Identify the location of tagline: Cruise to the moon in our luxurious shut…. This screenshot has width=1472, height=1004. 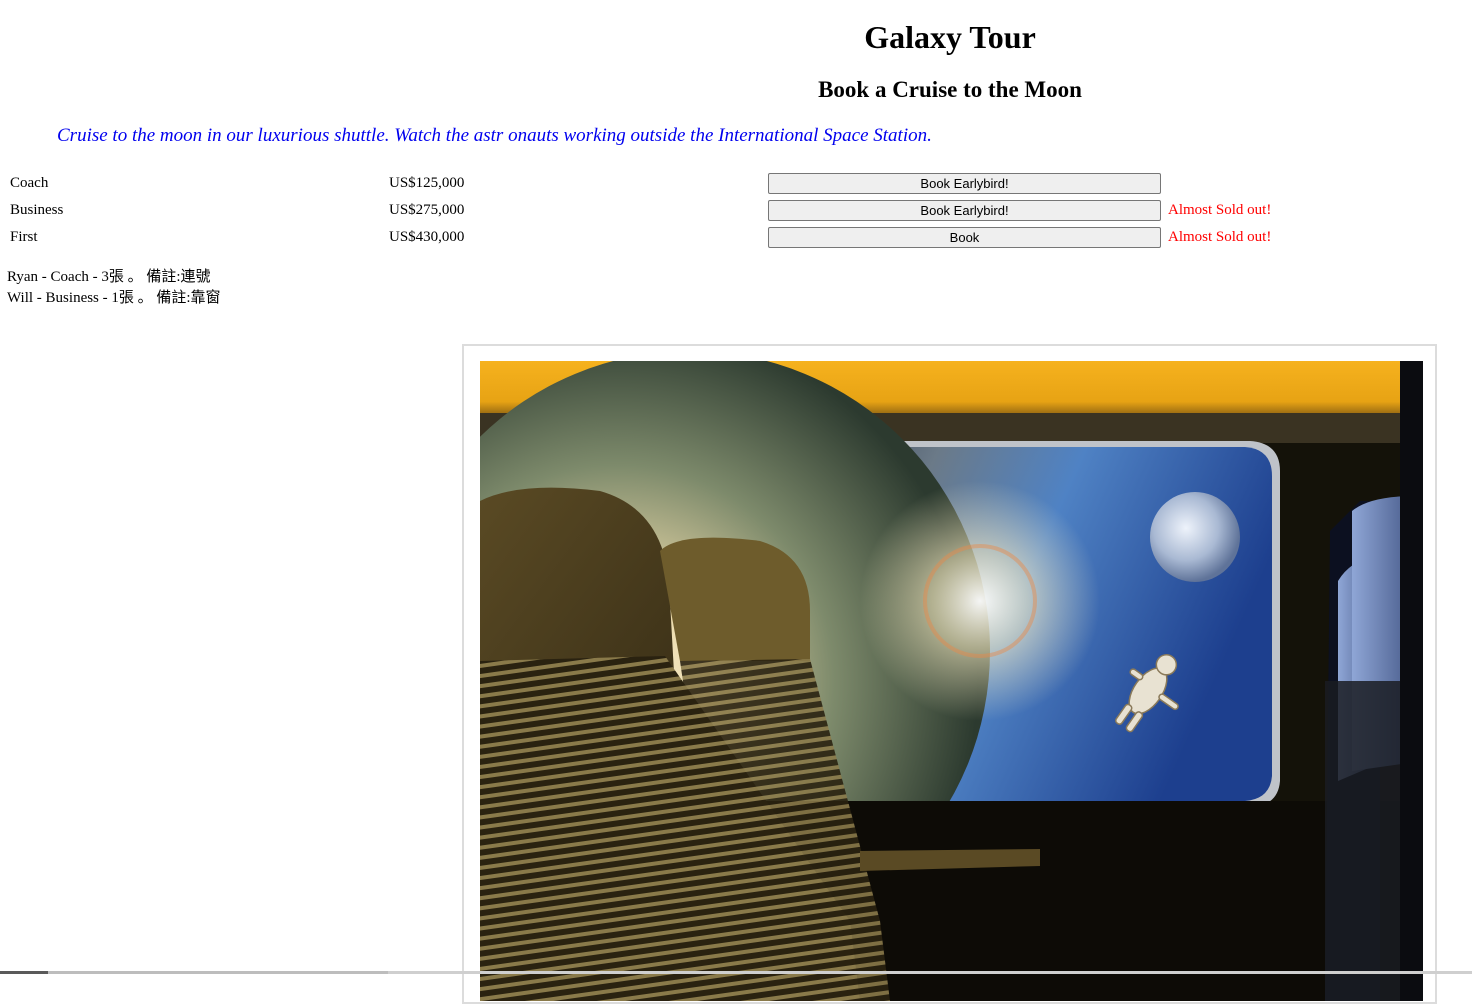
(494, 135).